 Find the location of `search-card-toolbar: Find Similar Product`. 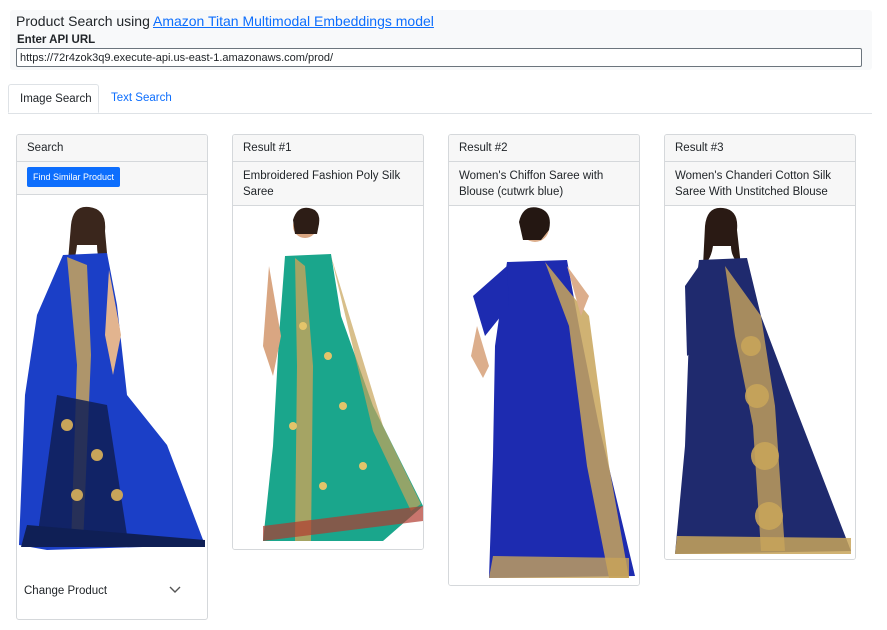

search-card-toolbar: Find Similar Product is located at coordinates (112, 178).